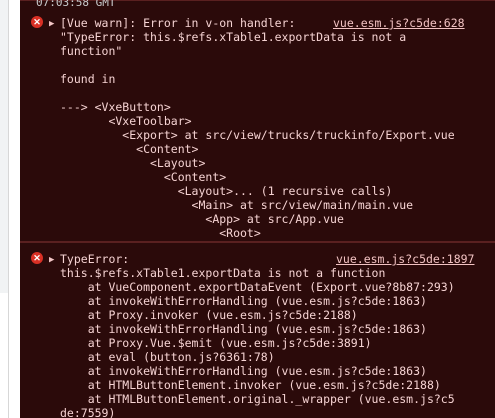 The height and width of the screenshot is (418, 495). What do you see at coordinates (95, 259) in the screenshot?
I see `typeerror-heading: TypeError:` at bounding box center [95, 259].